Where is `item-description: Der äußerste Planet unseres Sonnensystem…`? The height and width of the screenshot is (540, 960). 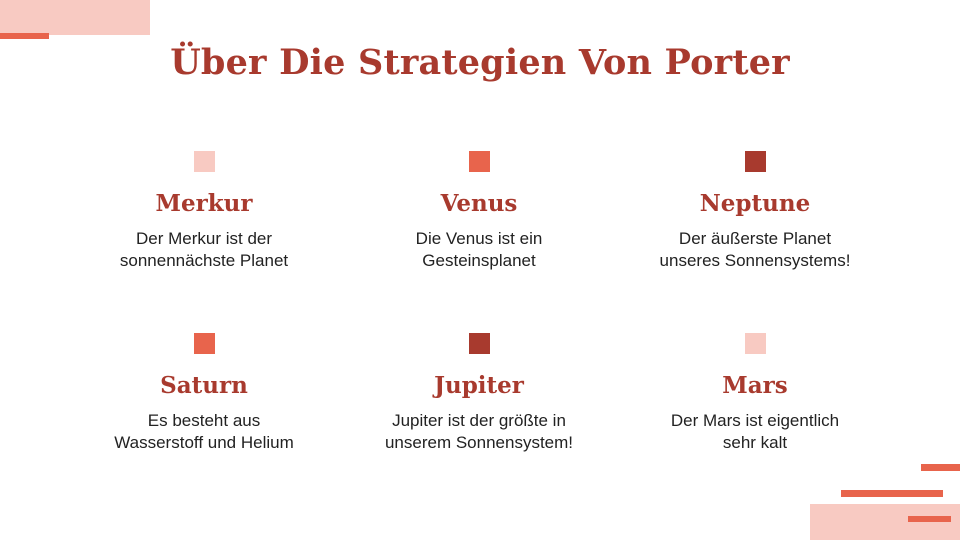
item-description: Der äußerste Planet unseres Sonnensystem… is located at coordinates (755, 249).